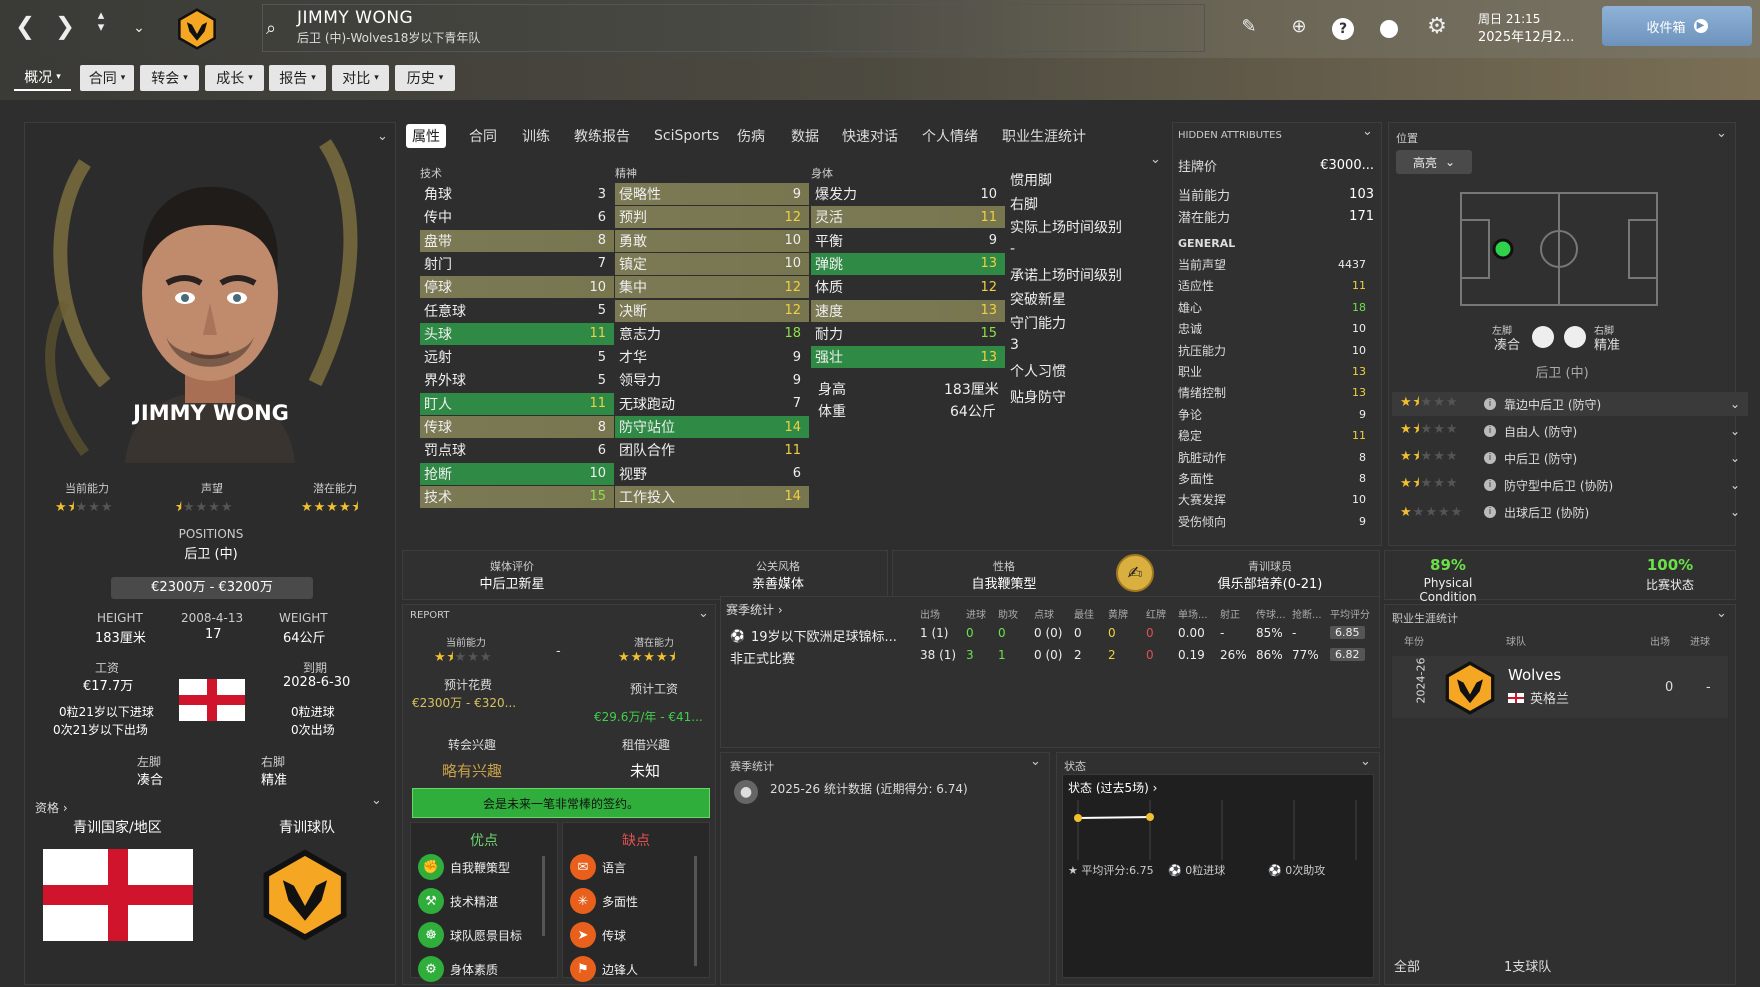  Describe the element at coordinates (1230, 135) in the screenshot. I see `hidden-title: HIDDEN ATTRIBUTES` at that location.